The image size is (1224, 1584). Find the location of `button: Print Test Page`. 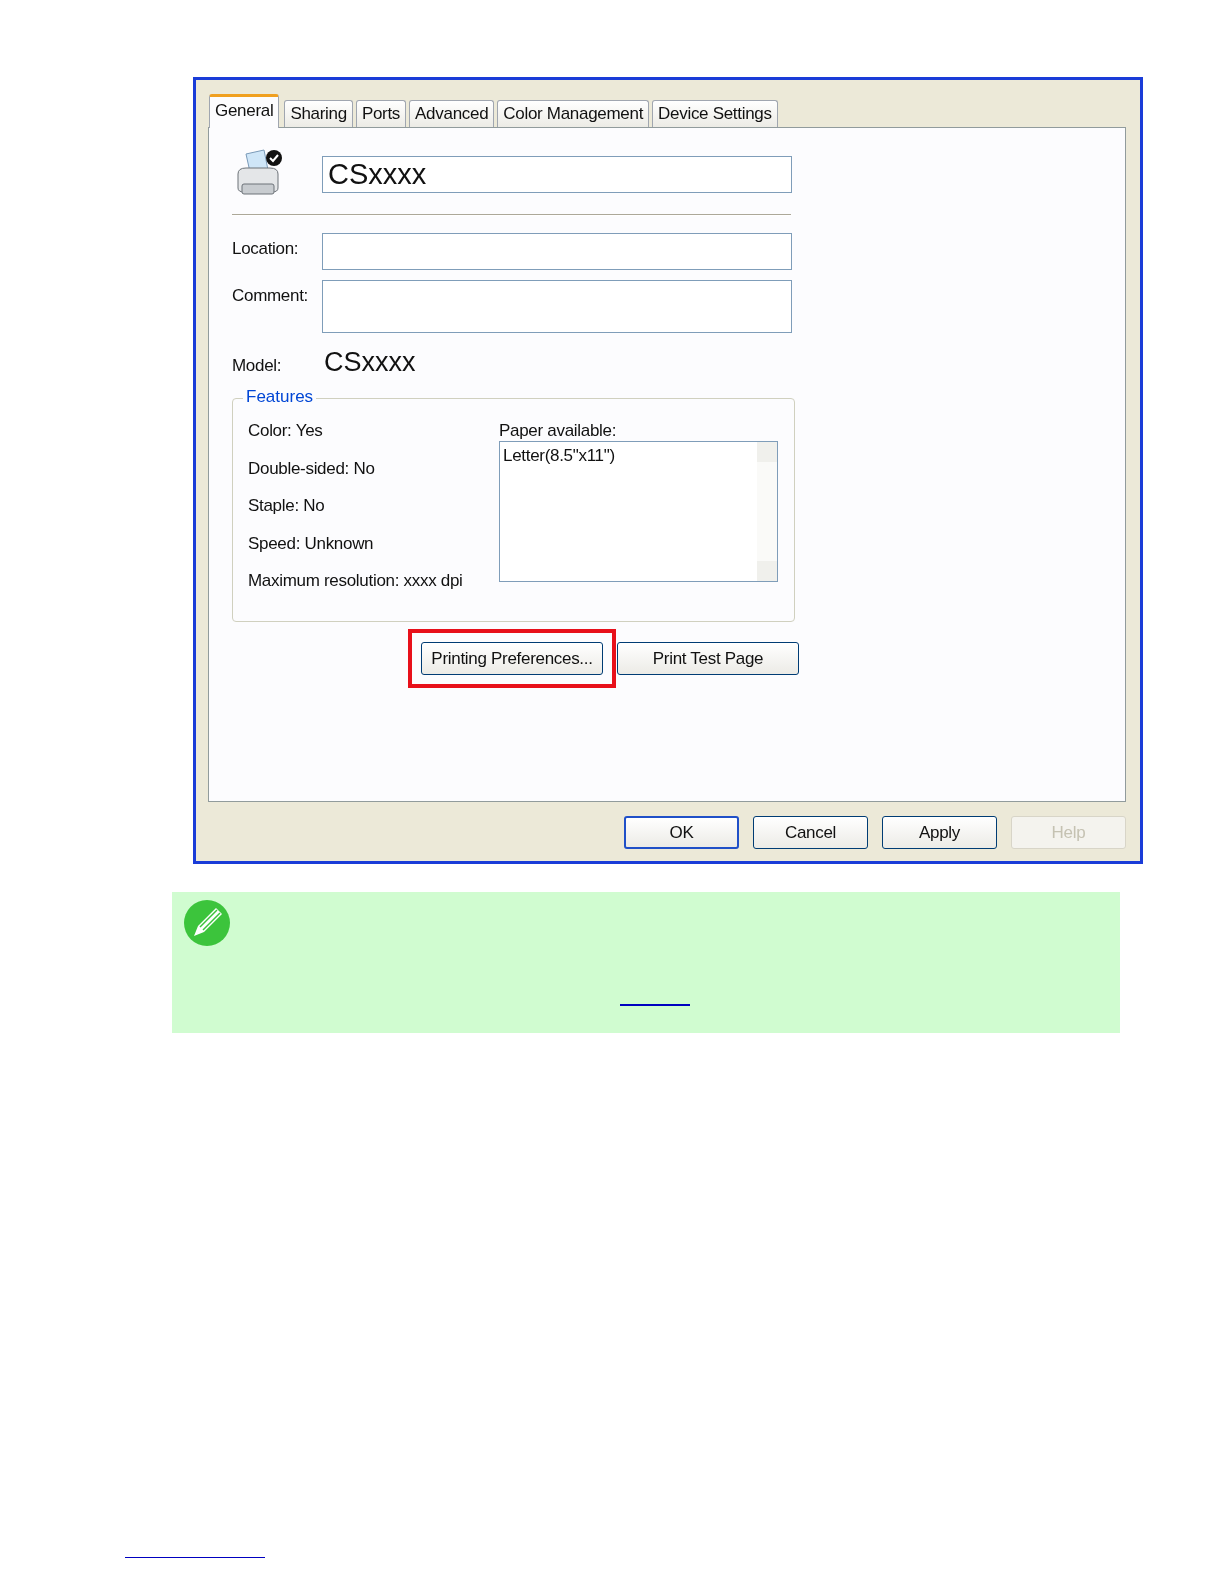

button: Print Test Page is located at coordinates (708, 658).